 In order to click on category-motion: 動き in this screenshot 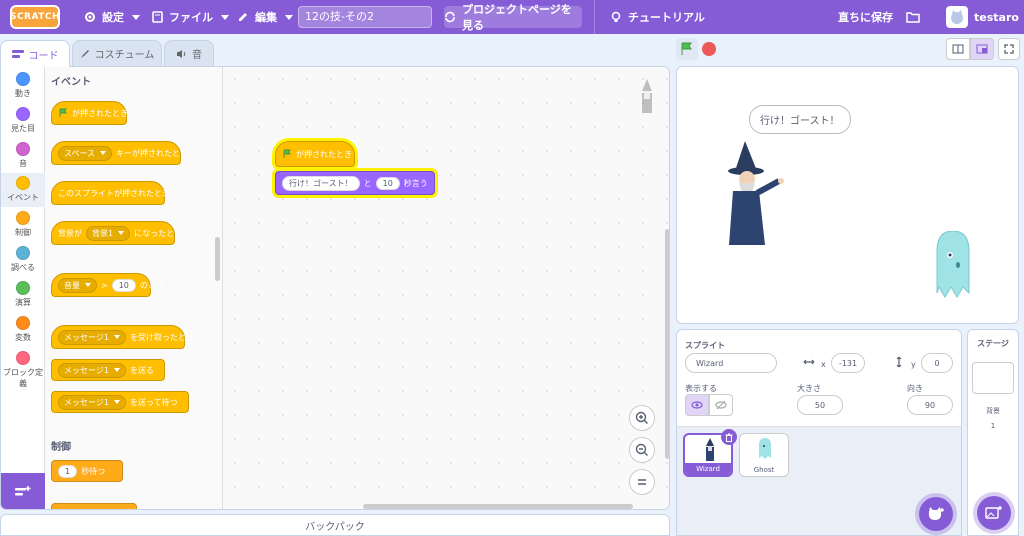, I will do `click(23, 86)`.